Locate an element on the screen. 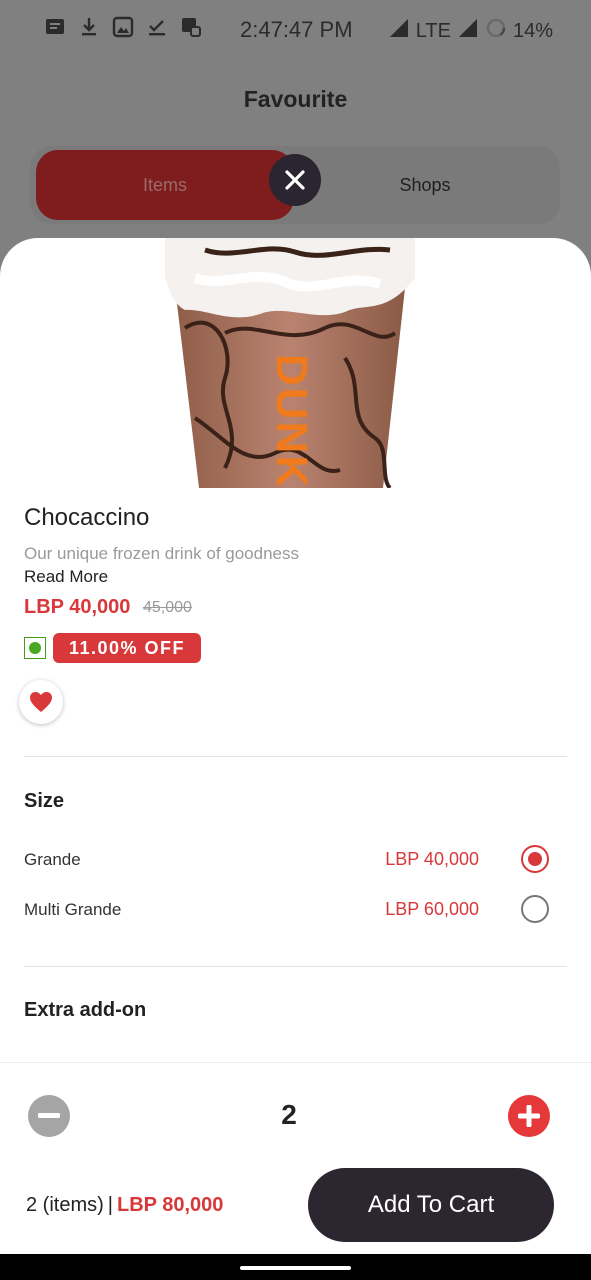 The image size is (591, 1280). download-icon is located at coordinates (89, 27).